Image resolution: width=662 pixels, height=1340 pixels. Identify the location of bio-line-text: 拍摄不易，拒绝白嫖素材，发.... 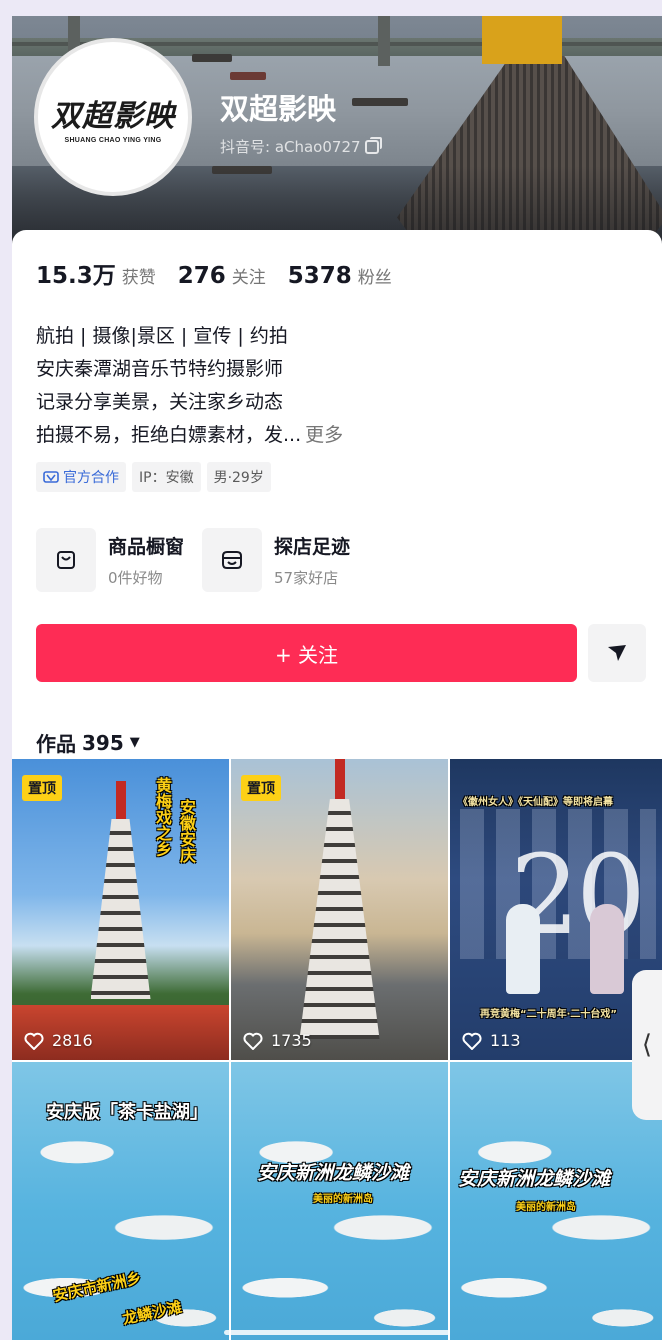
(169, 435).